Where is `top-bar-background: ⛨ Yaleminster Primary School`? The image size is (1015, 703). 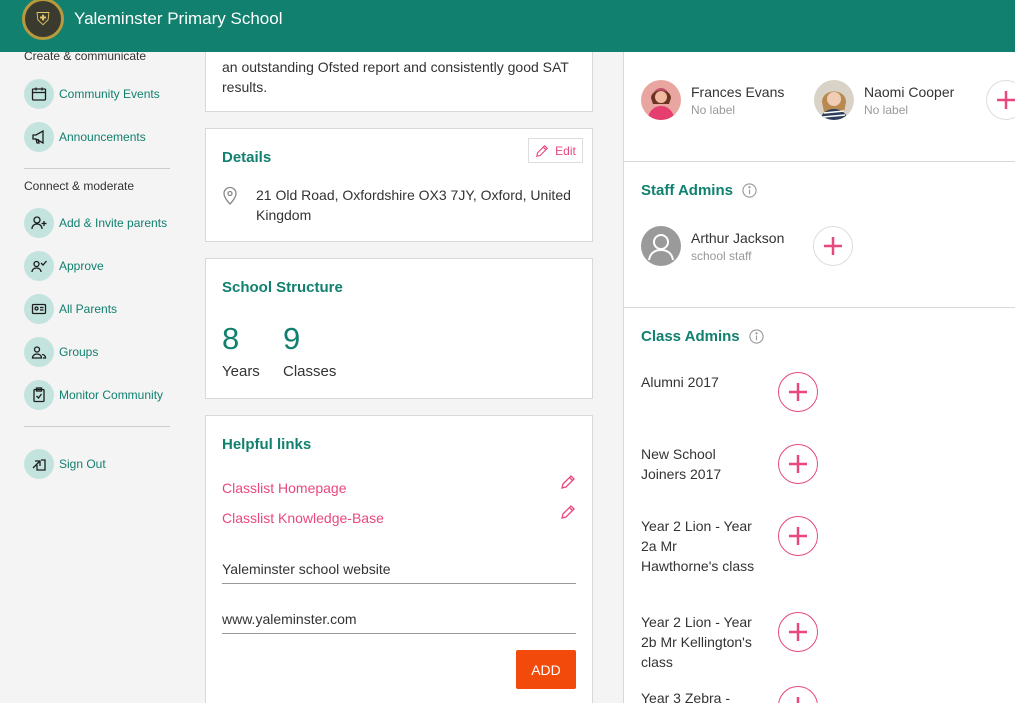
top-bar-background: ⛨ Yaleminster Primary School is located at coordinates (507, 26).